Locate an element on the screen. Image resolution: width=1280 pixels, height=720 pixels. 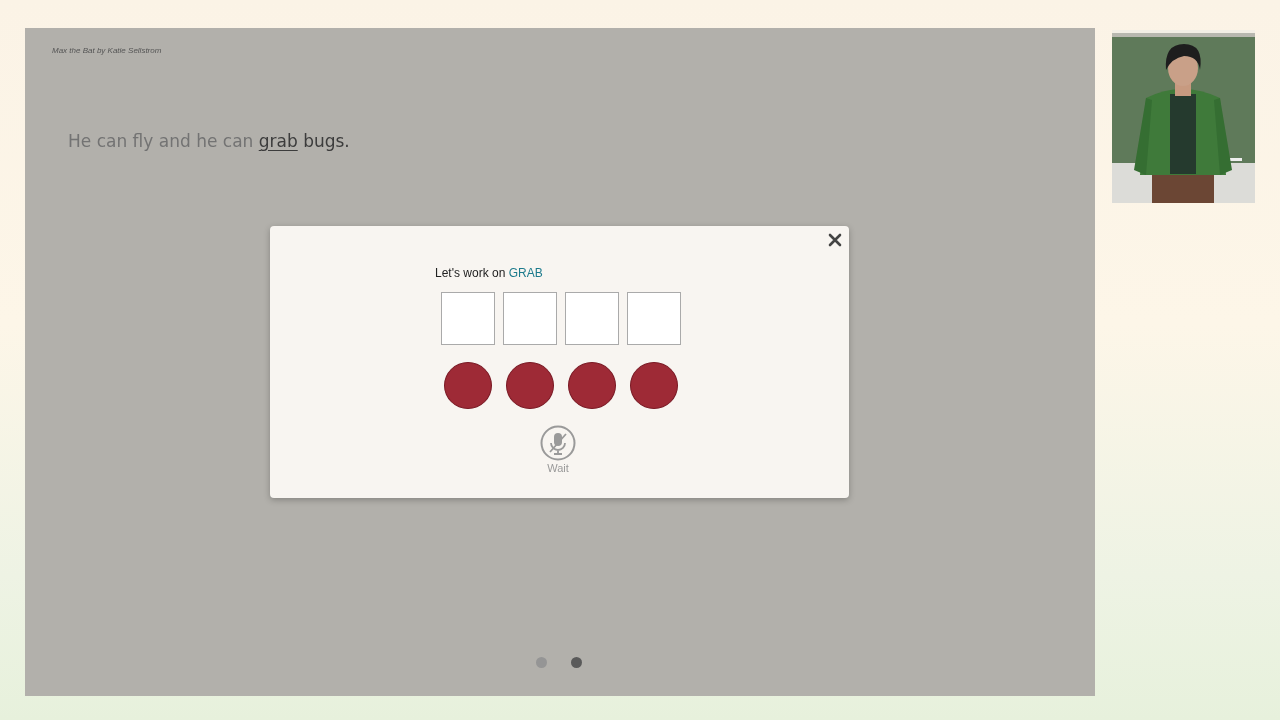
close-icon is located at coordinates (835, 240).